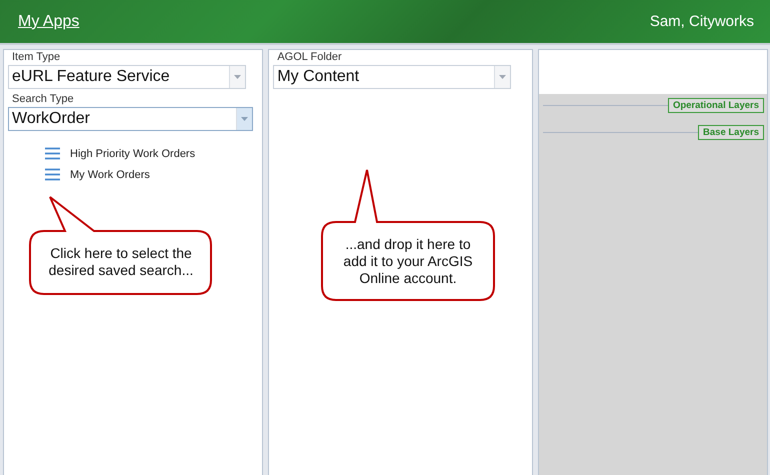  What do you see at coordinates (110, 174) in the screenshot?
I see `saved-search-item: My Work Orders` at bounding box center [110, 174].